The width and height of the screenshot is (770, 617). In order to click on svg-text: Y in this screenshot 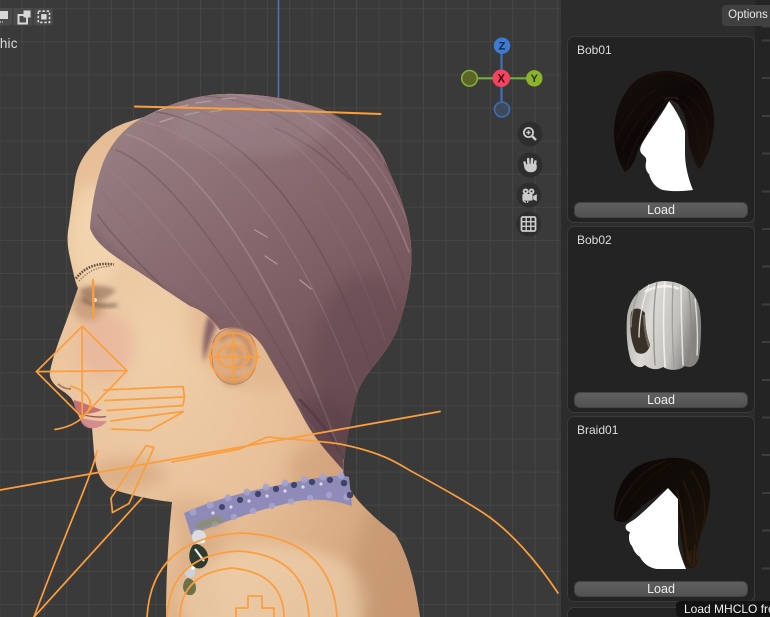, I will do `click(535, 79)`.